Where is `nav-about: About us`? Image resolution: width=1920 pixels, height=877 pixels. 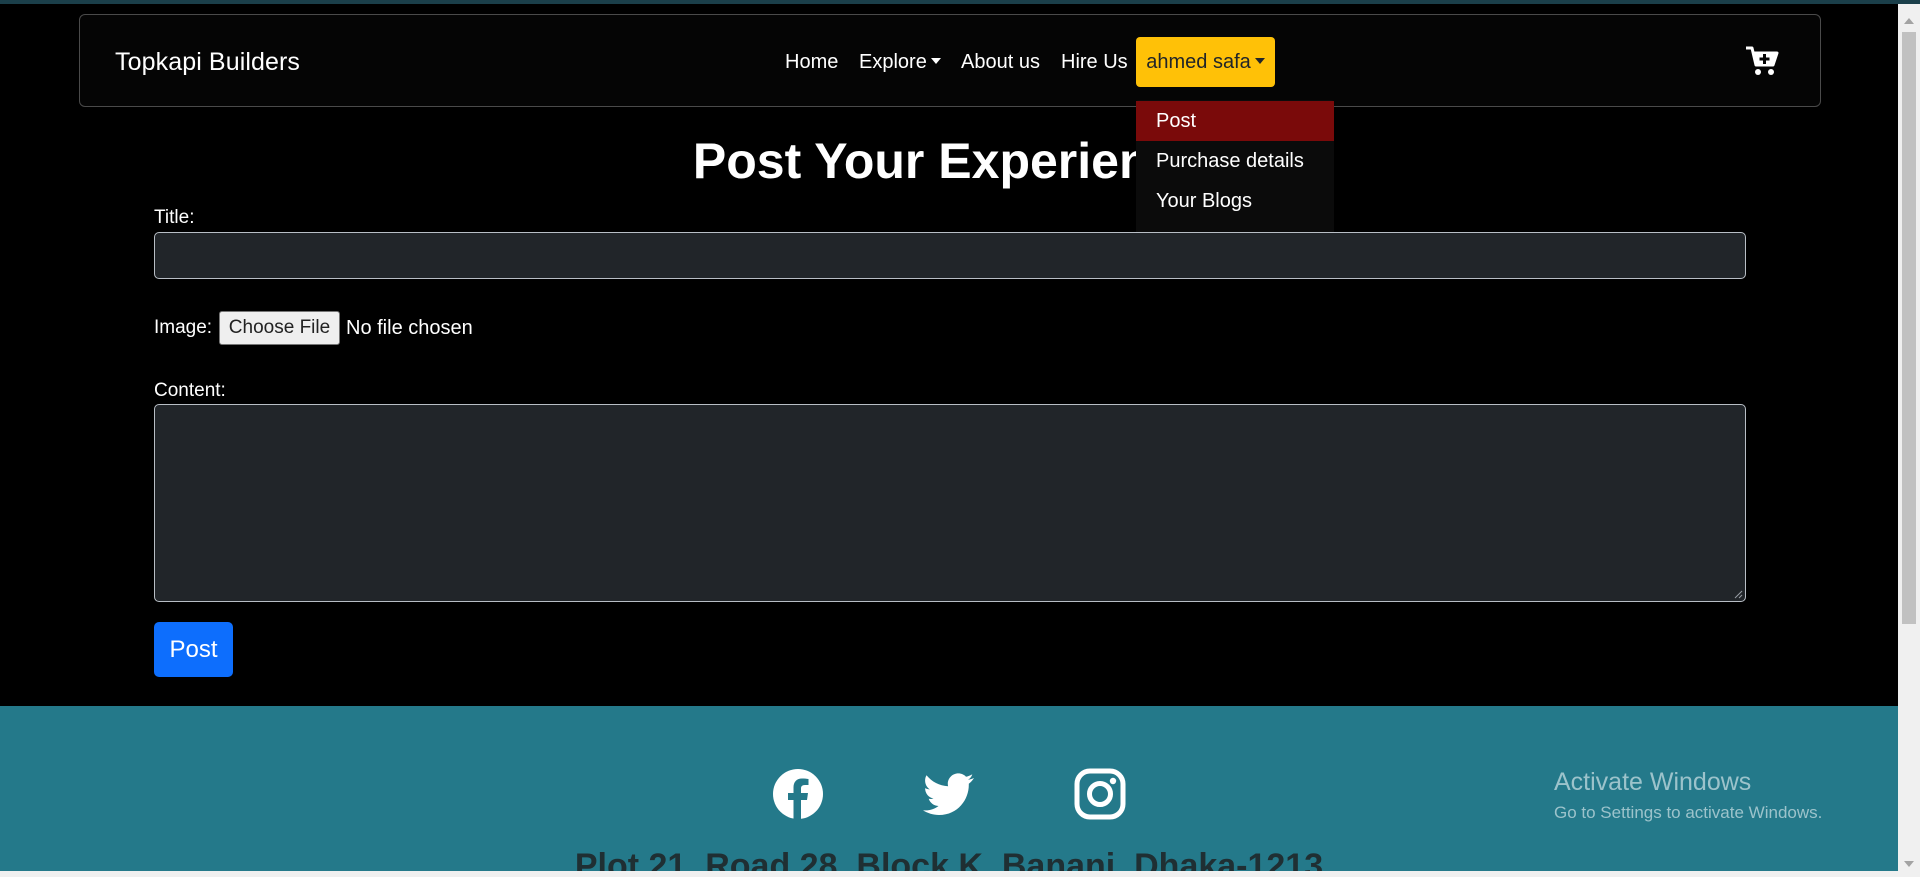 nav-about: About us is located at coordinates (1000, 62).